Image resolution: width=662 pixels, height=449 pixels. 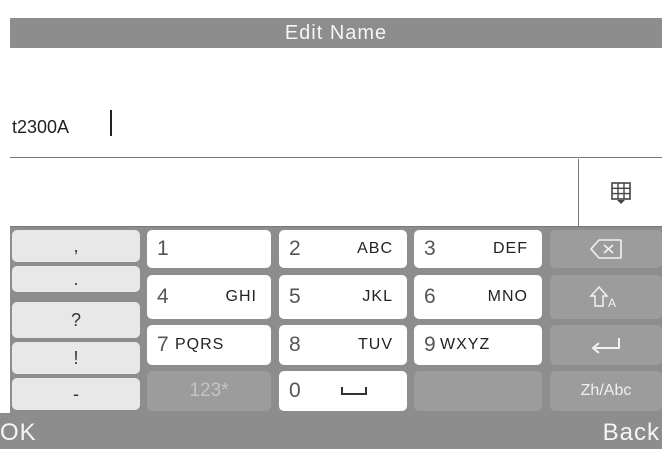 What do you see at coordinates (336, 193) in the screenshot?
I see `candidate-bar` at bounding box center [336, 193].